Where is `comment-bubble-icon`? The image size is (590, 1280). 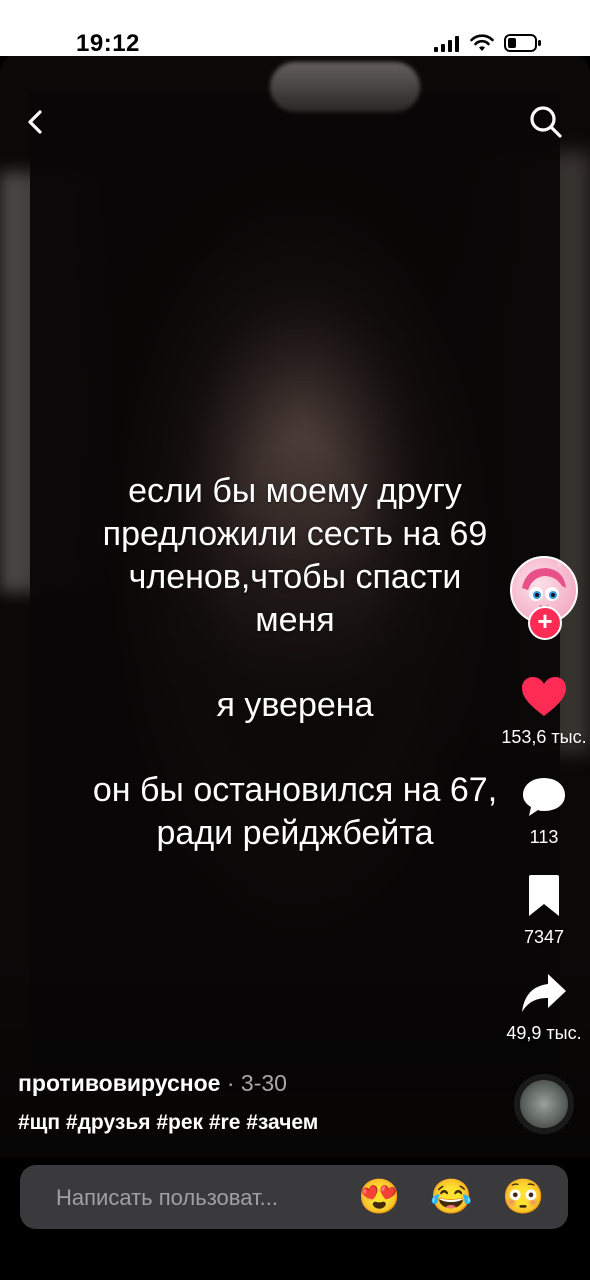 comment-bubble-icon is located at coordinates (544, 797).